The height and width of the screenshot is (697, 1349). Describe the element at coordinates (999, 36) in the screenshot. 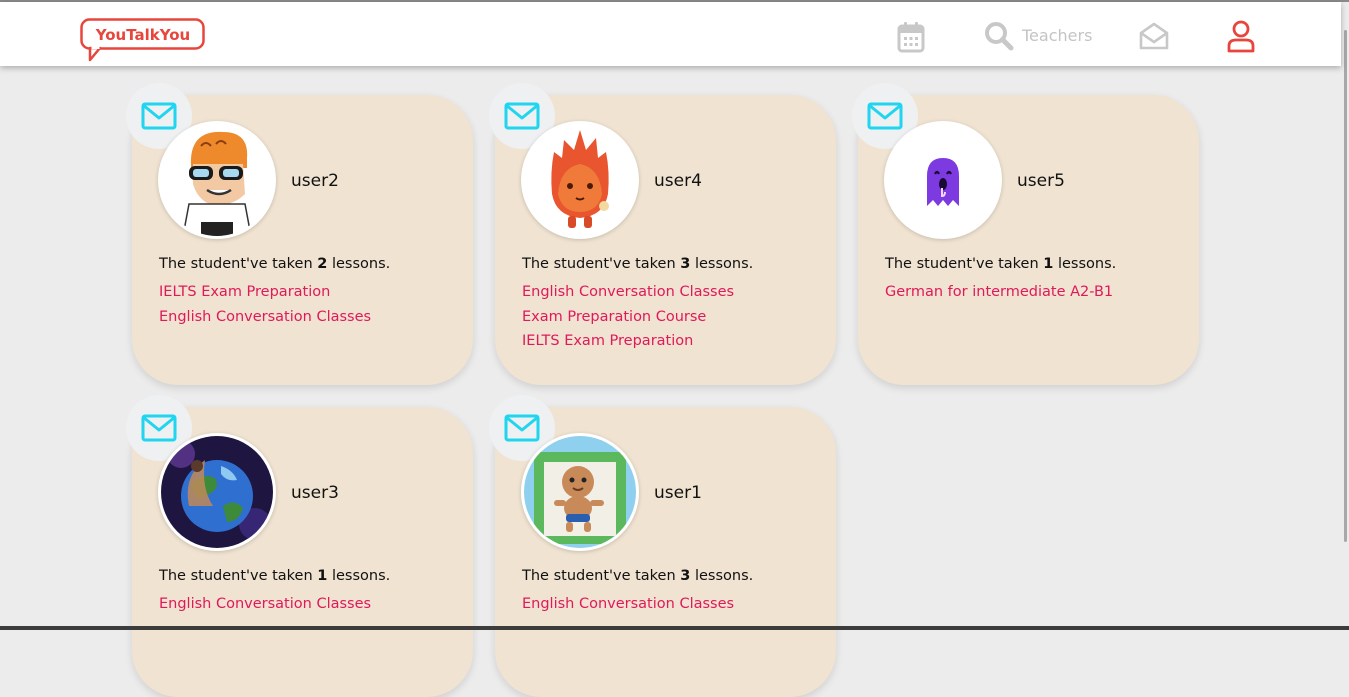

I see `search-icon` at that location.